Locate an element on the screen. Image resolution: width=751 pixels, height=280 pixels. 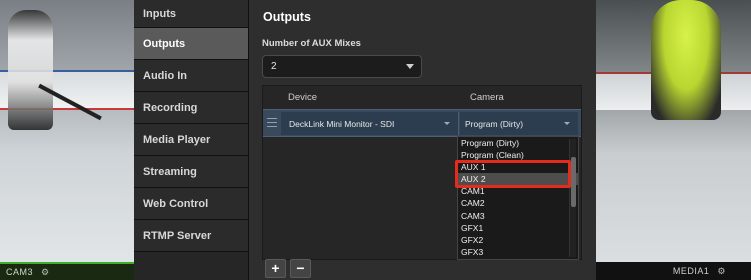
sidebar-item-label: Web Control is located at coordinates (176, 203).